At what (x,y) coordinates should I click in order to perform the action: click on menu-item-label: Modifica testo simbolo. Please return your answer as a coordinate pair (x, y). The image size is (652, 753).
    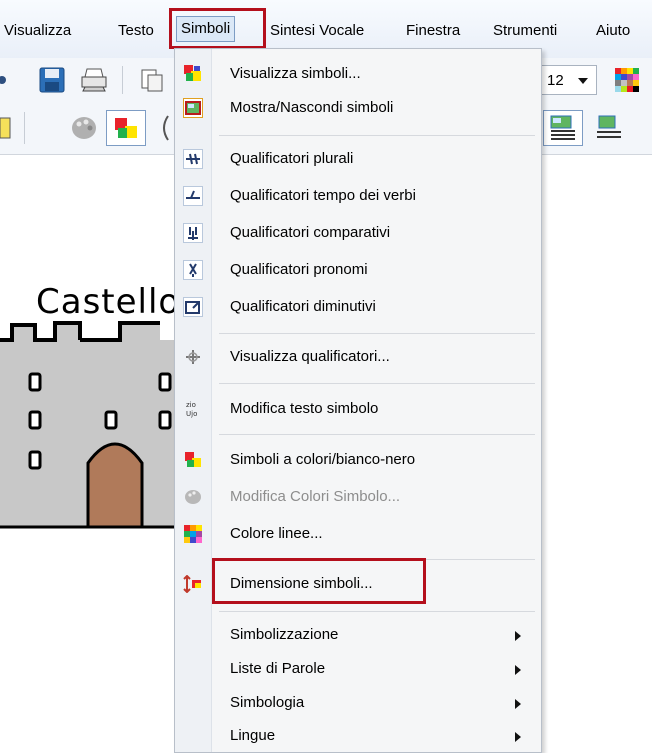
    Looking at the image, I should click on (304, 408).